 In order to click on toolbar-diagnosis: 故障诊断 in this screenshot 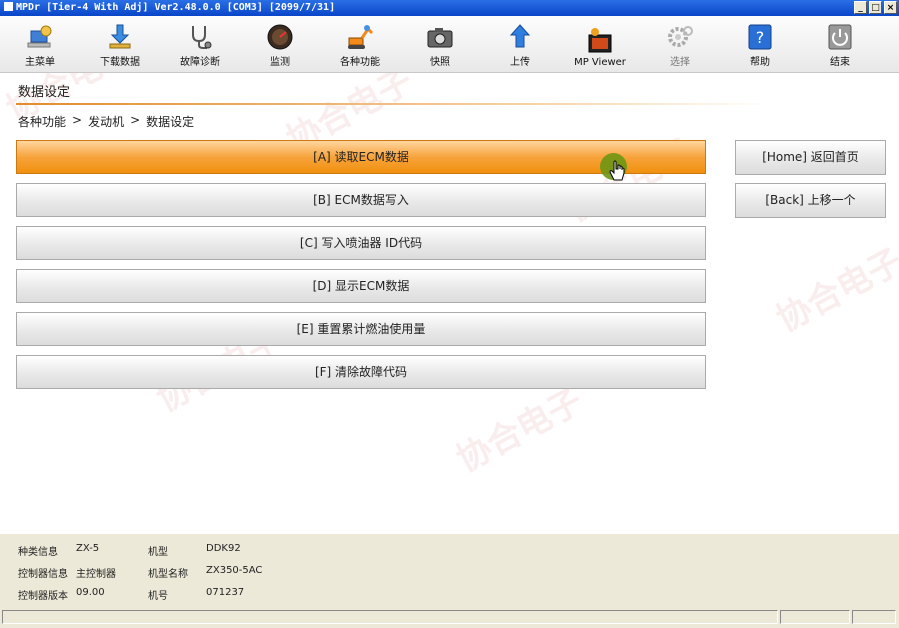, I will do `click(200, 44)`.